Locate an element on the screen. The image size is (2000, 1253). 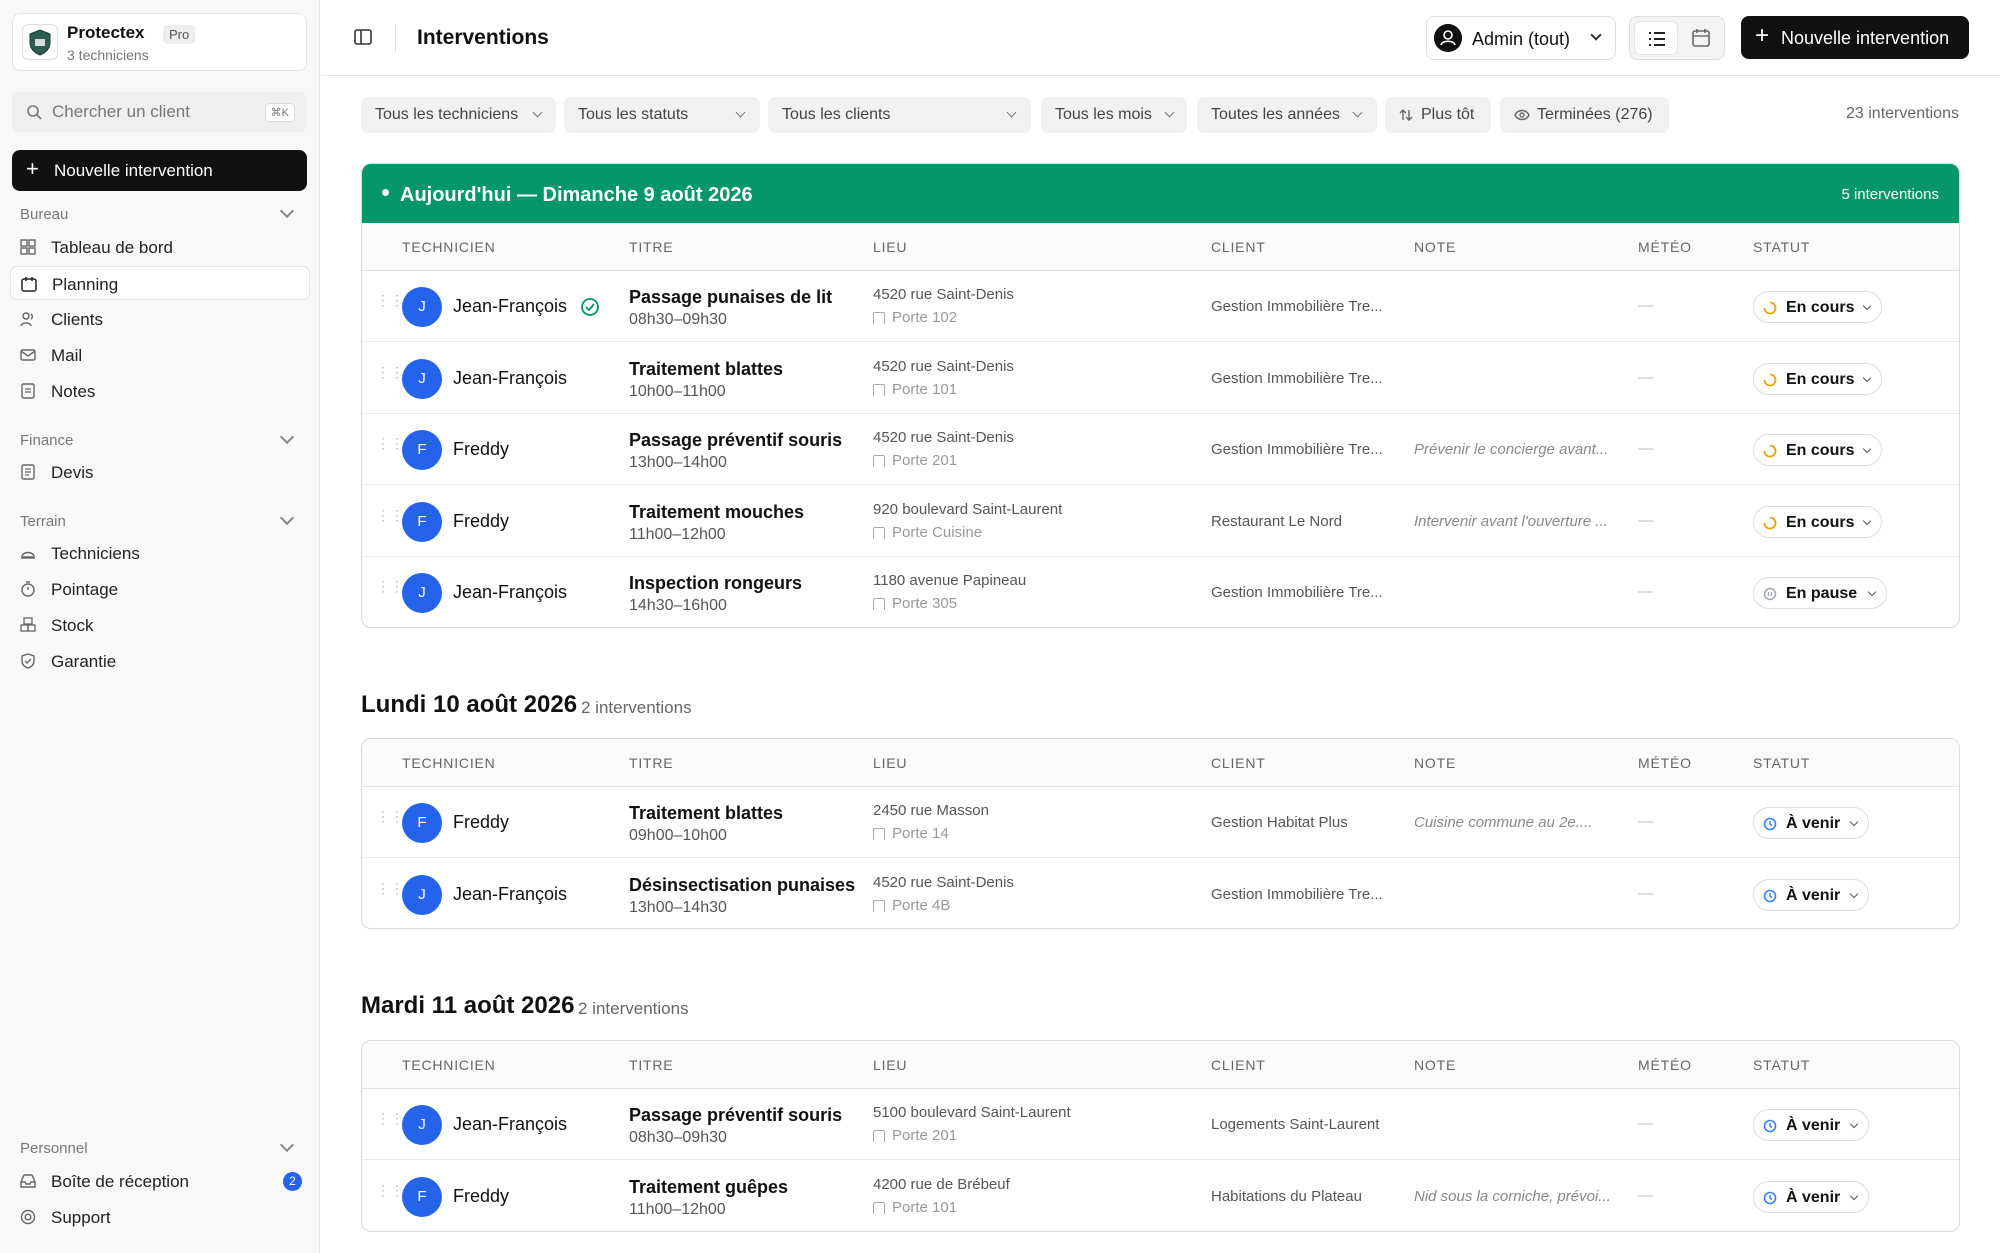
table-header: TECHNICIEN TITRE LIEU CLIENT NOTE MÉTÉO STATUT is located at coordinates (1160, 763).